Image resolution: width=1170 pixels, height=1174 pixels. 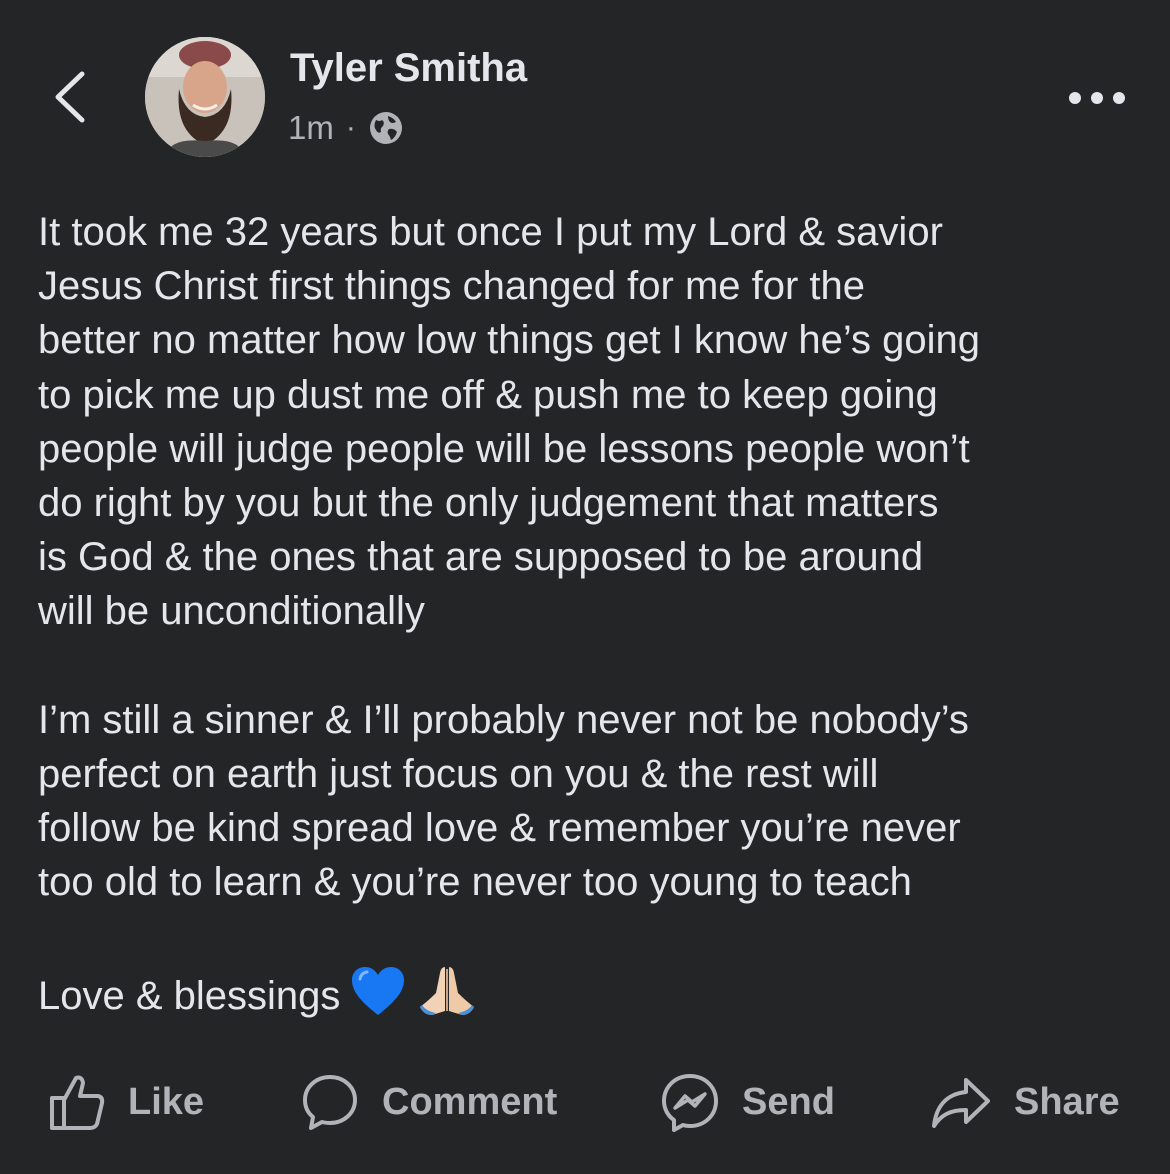 What do you see at coordinates (70, 97) in the screenshot?
I see `chevron-left-icon` at bounding box center [70, 97].